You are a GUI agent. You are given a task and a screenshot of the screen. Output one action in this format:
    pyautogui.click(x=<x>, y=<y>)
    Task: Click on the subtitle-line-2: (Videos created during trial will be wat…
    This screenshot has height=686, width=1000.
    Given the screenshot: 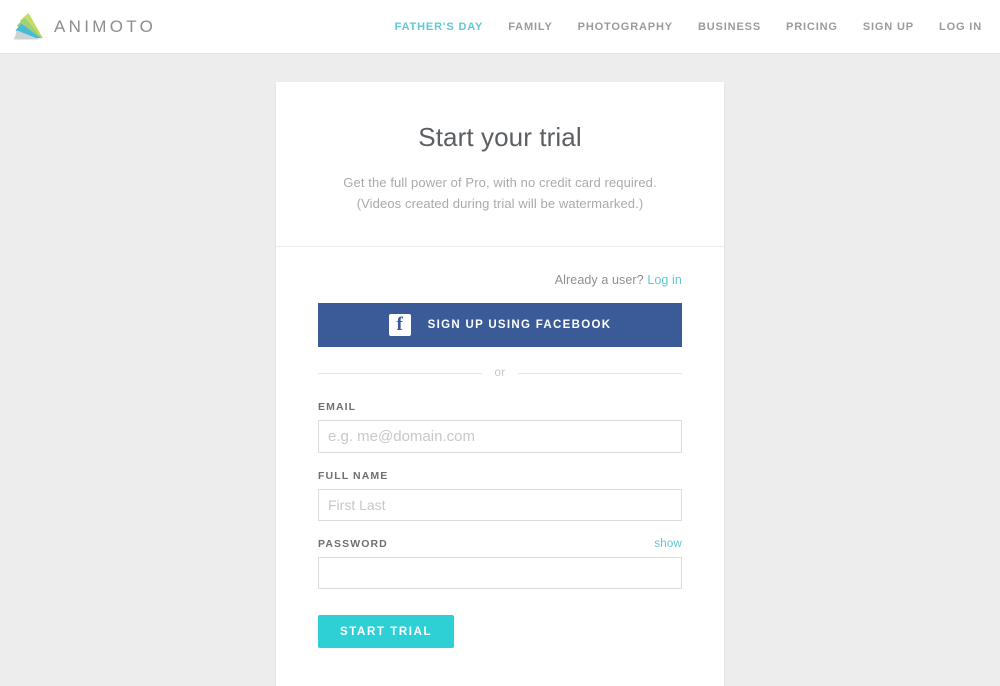 What is the action you would take?
    pyautogui.click(x=500, y=203)
    